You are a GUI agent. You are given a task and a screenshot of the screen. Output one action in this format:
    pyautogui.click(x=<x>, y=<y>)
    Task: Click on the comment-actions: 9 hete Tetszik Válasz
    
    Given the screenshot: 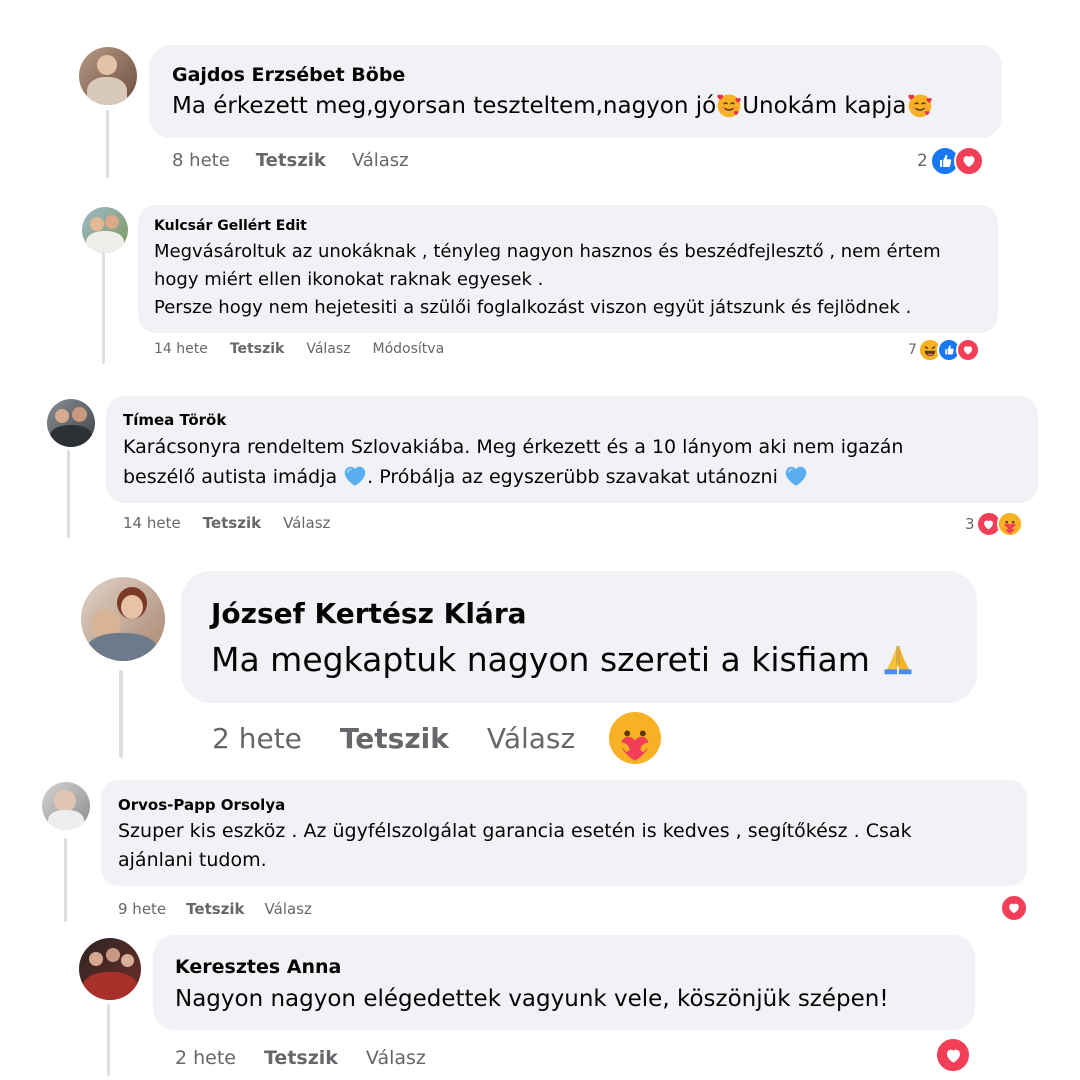 What is the action you would take?
    pyautogui.click(x=228, y=909)
    